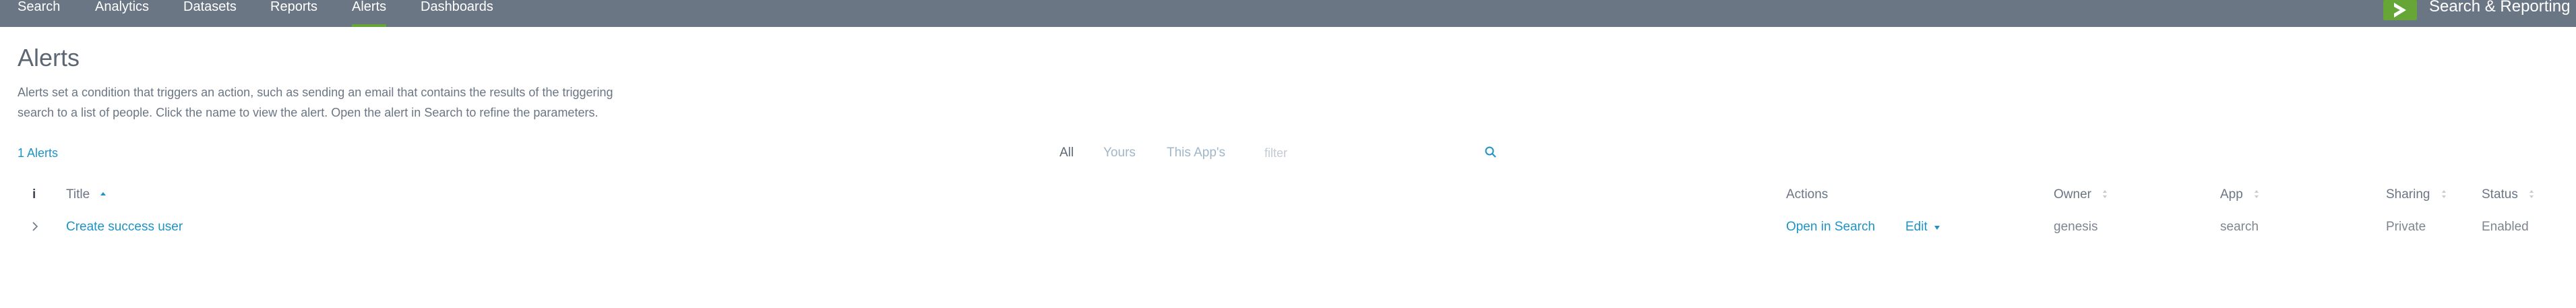 This screenshot has width=2576, height=308. I want to click on edit-label: Edit, so click(1917, 228).